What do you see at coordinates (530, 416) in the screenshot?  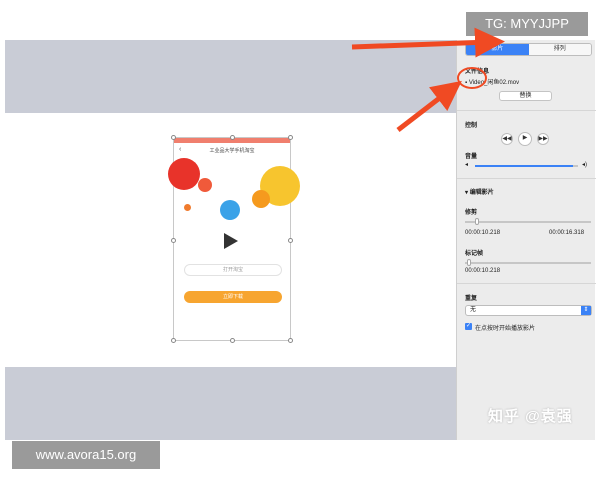 I see `zhihu-watermark: 知乎 @袁强` at bounding box center [530, 416].